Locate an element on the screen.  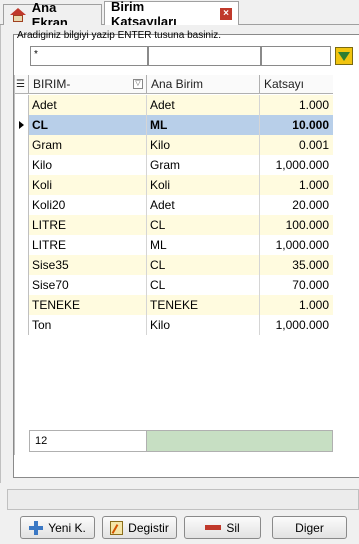
table-row: Sise35 CL 35.000 is located at coordinates (173, 265).